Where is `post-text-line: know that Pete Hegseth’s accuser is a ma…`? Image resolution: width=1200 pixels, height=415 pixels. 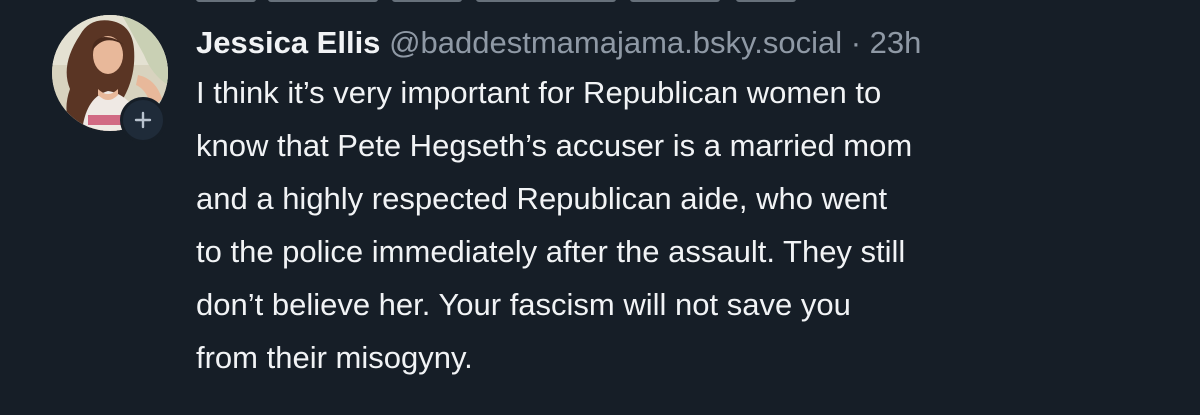 post-text-line: know that Pete Hegseth’s accuser is a ma… is located at coordinates (554, 145).